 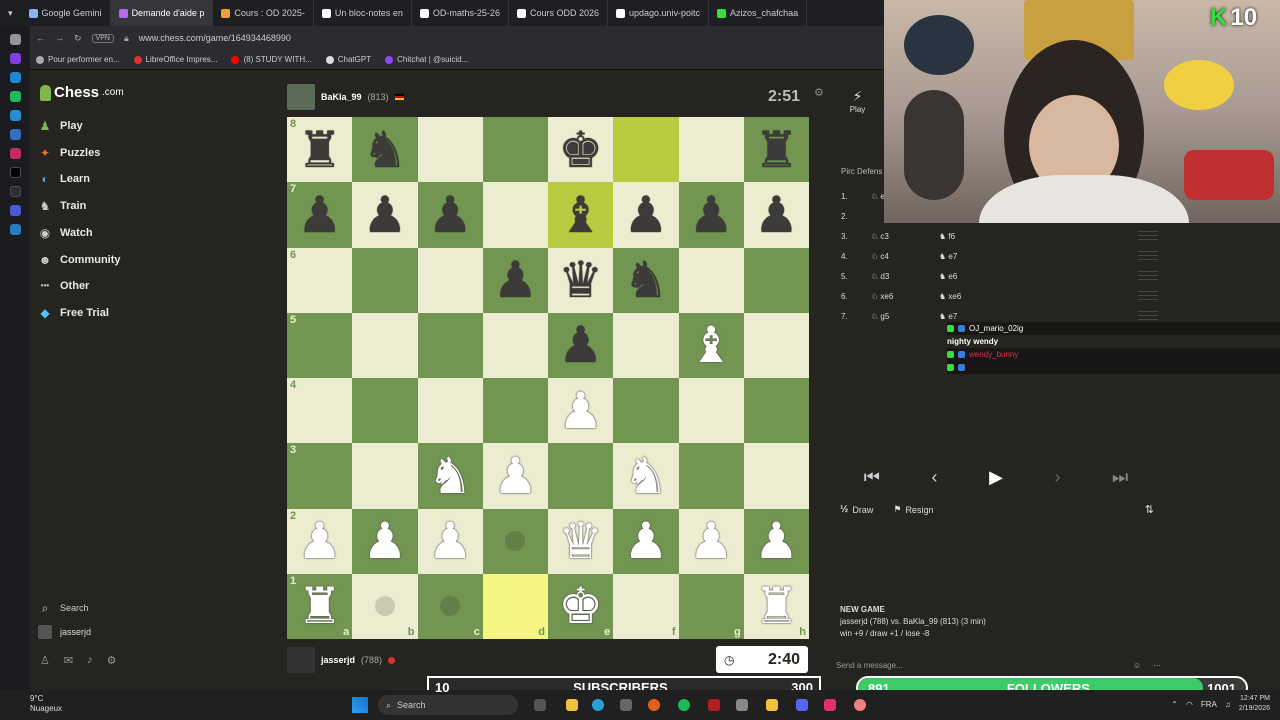 I want to click on twitch-icon, so click(x=15, y=58).